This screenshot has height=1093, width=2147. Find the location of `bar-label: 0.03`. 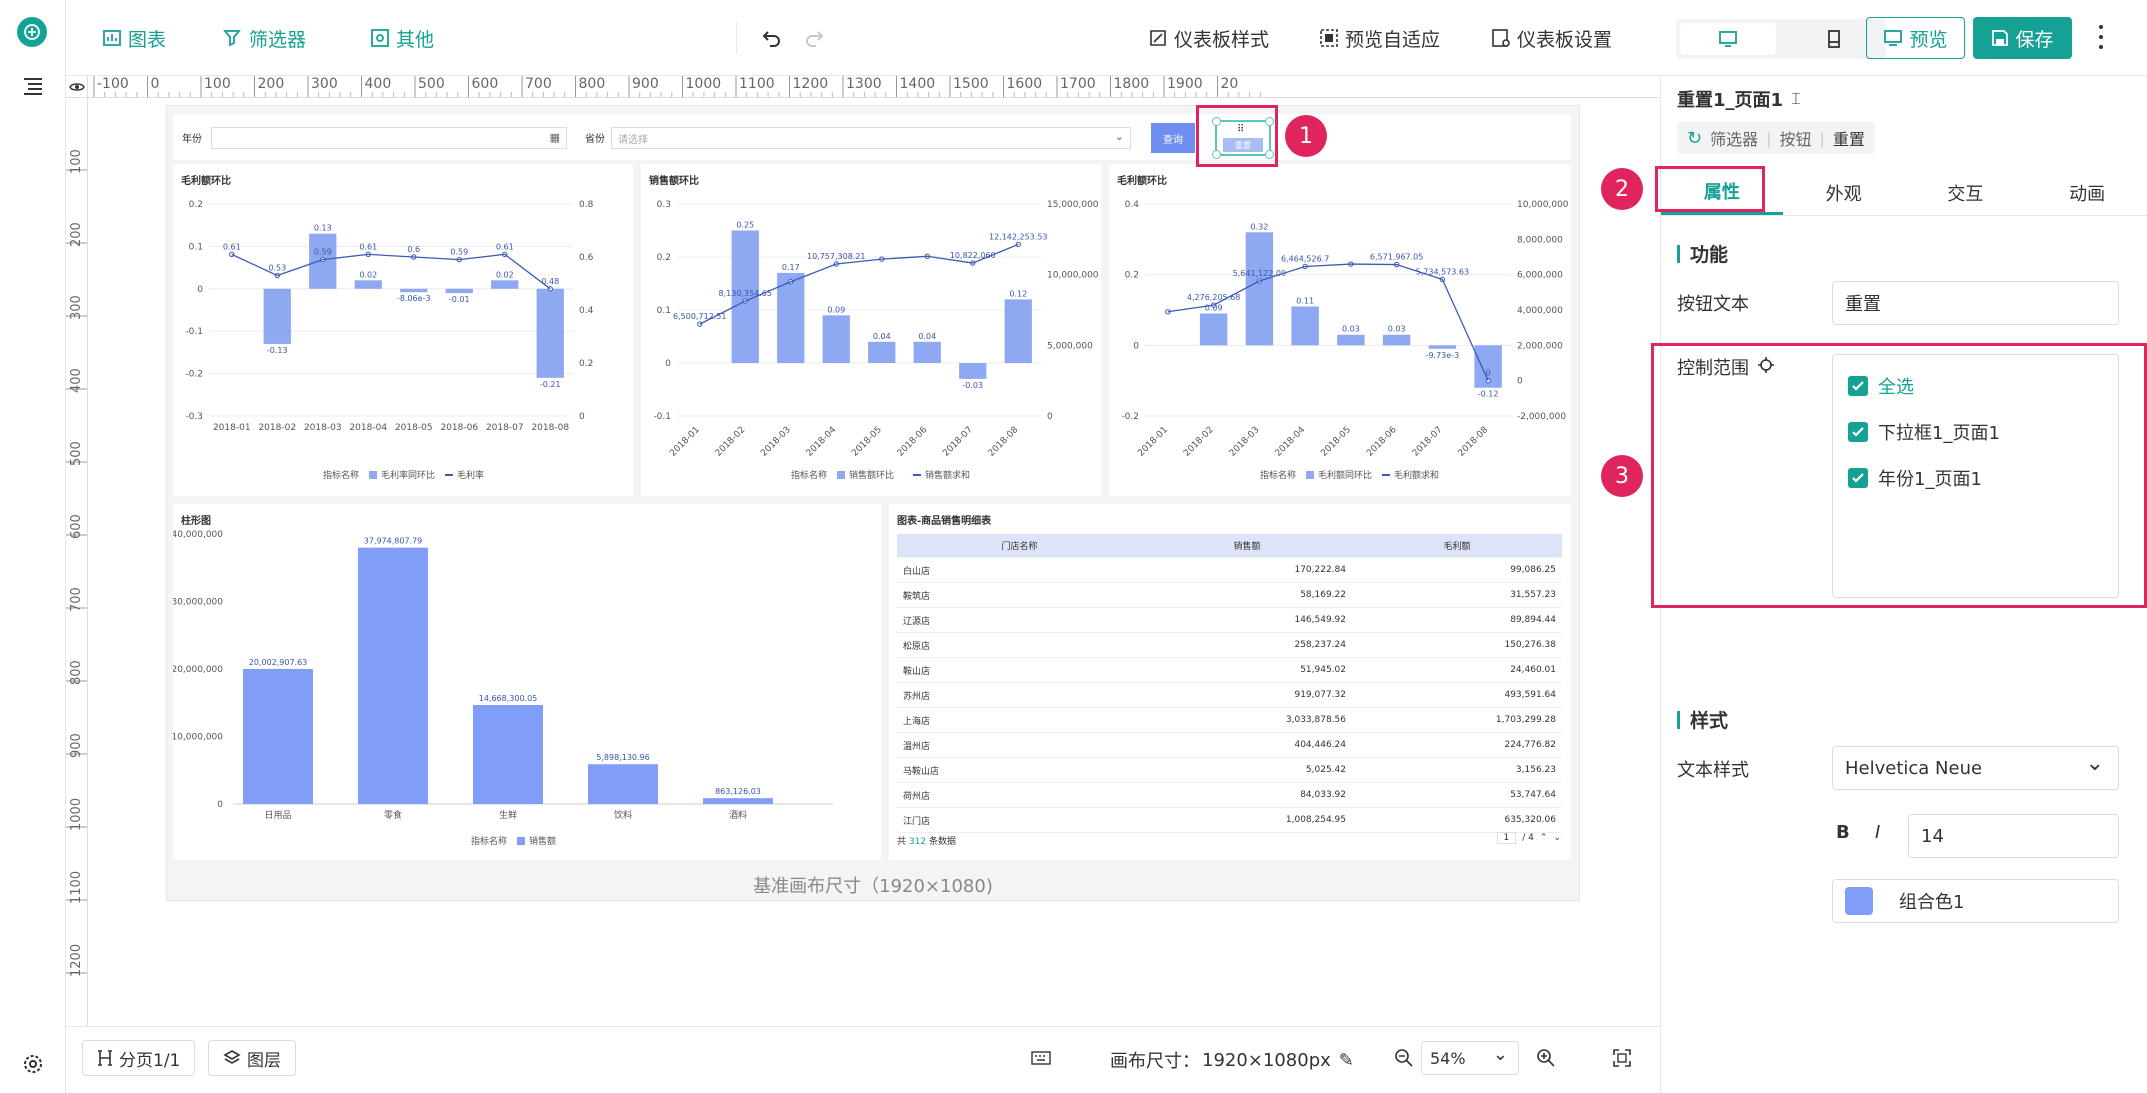

bar-label: 0.03 is located at coordinates (1397, 329).